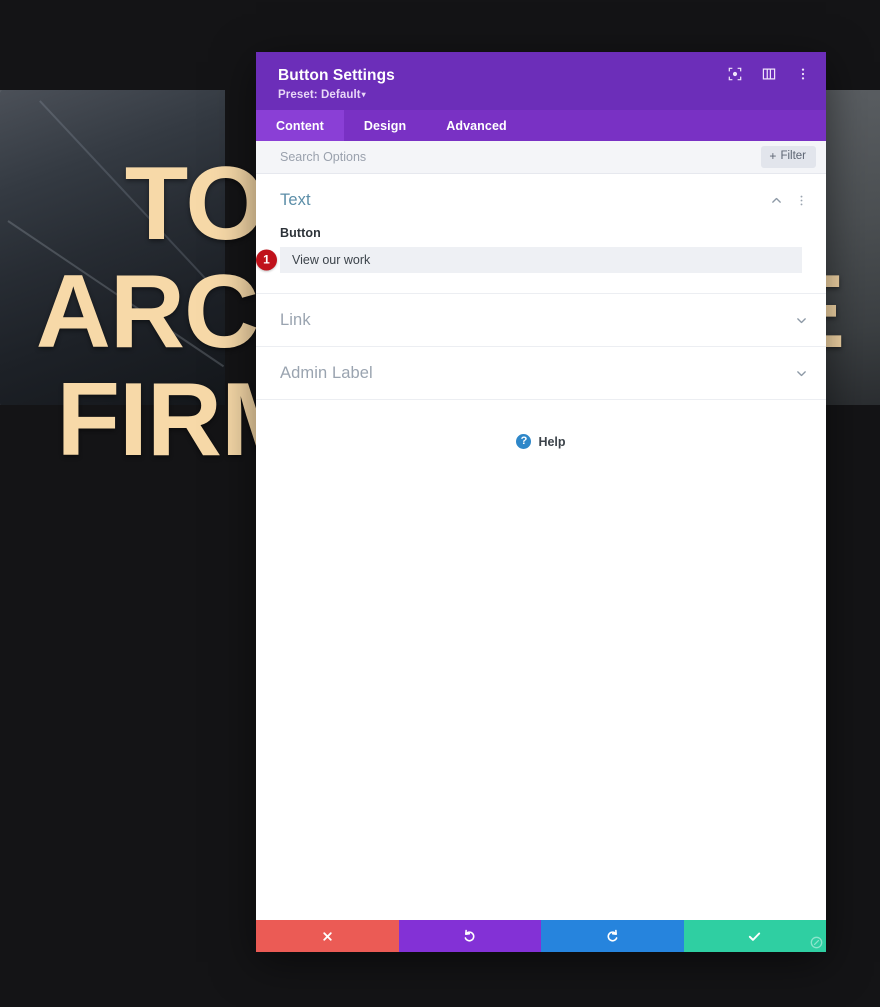  I want to click on cancel-button, so click(327, 936).